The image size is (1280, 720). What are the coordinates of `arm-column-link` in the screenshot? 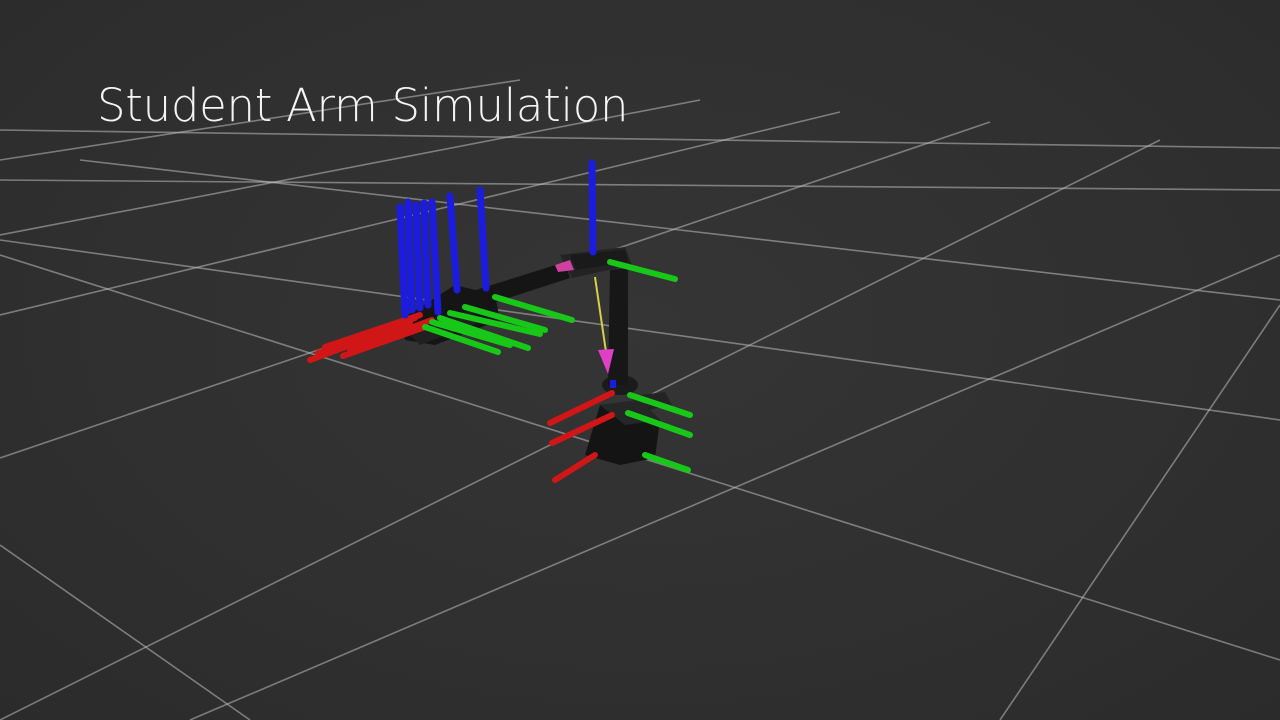 It's located at (618, 326).